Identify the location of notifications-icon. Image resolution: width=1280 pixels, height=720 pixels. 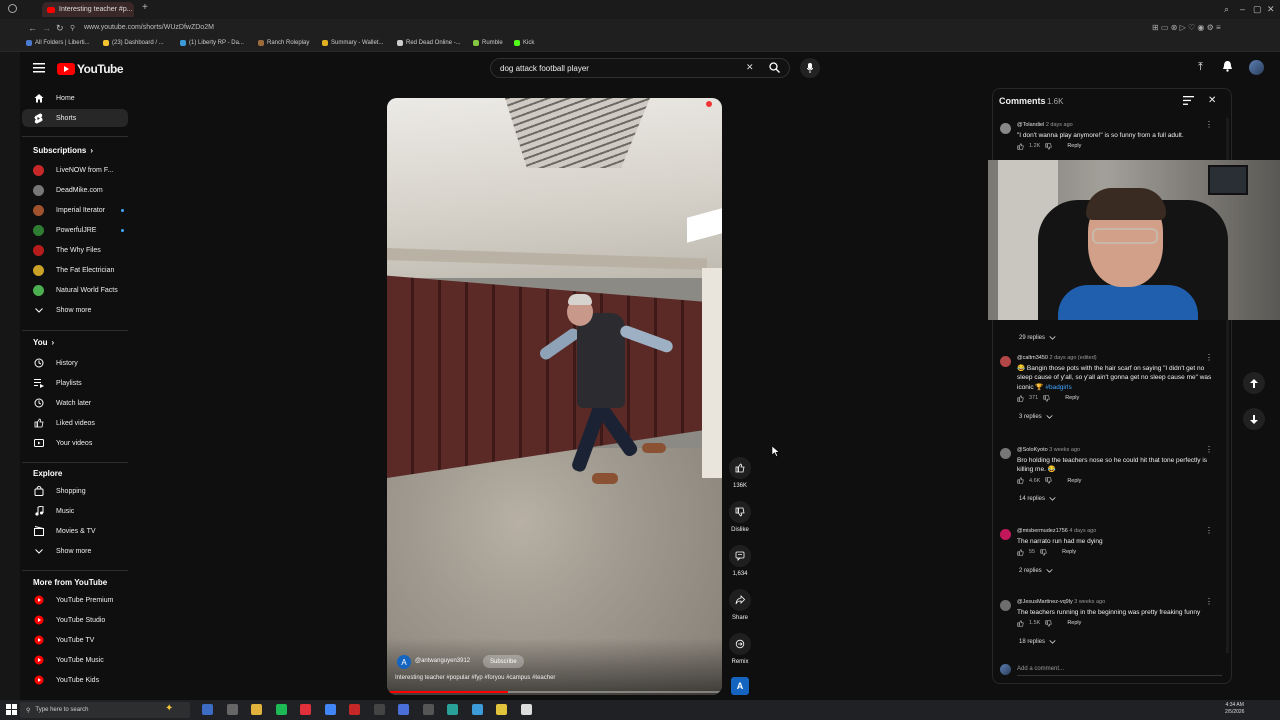
(1227, 66).